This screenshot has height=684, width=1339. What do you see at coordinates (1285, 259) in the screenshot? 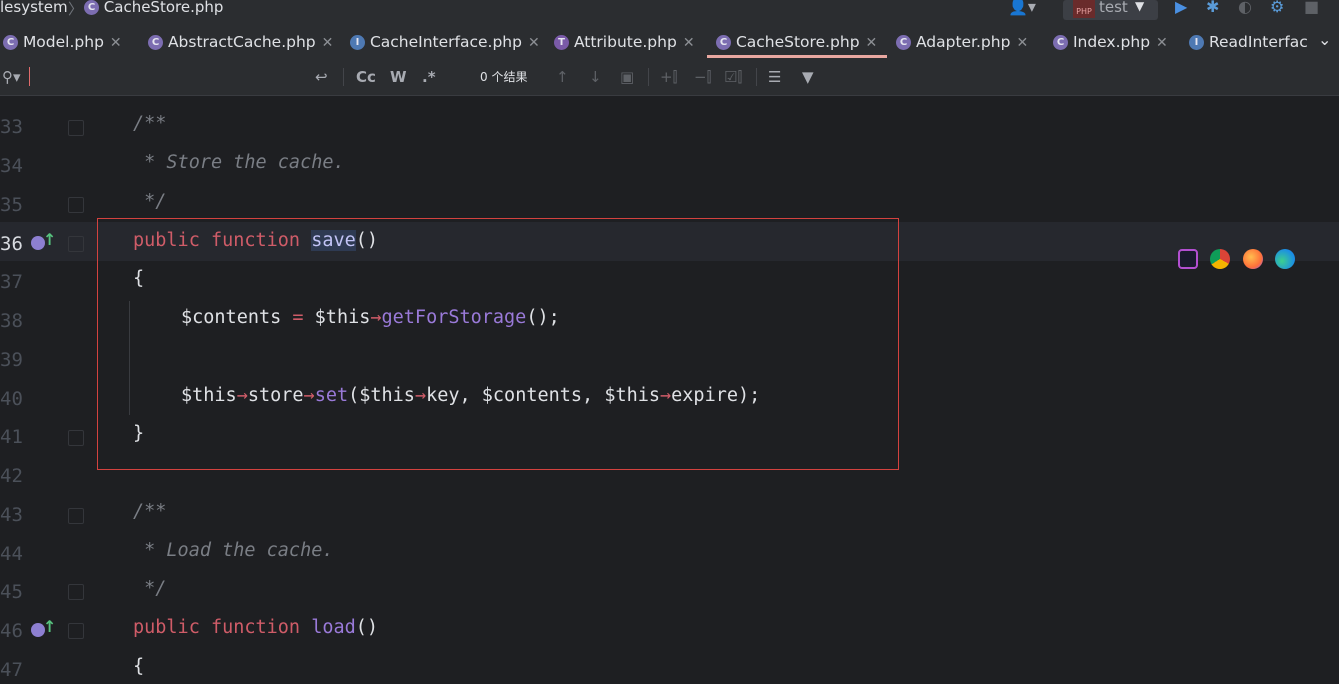
I see `edge-icon` at bounding box center [1285, 259].